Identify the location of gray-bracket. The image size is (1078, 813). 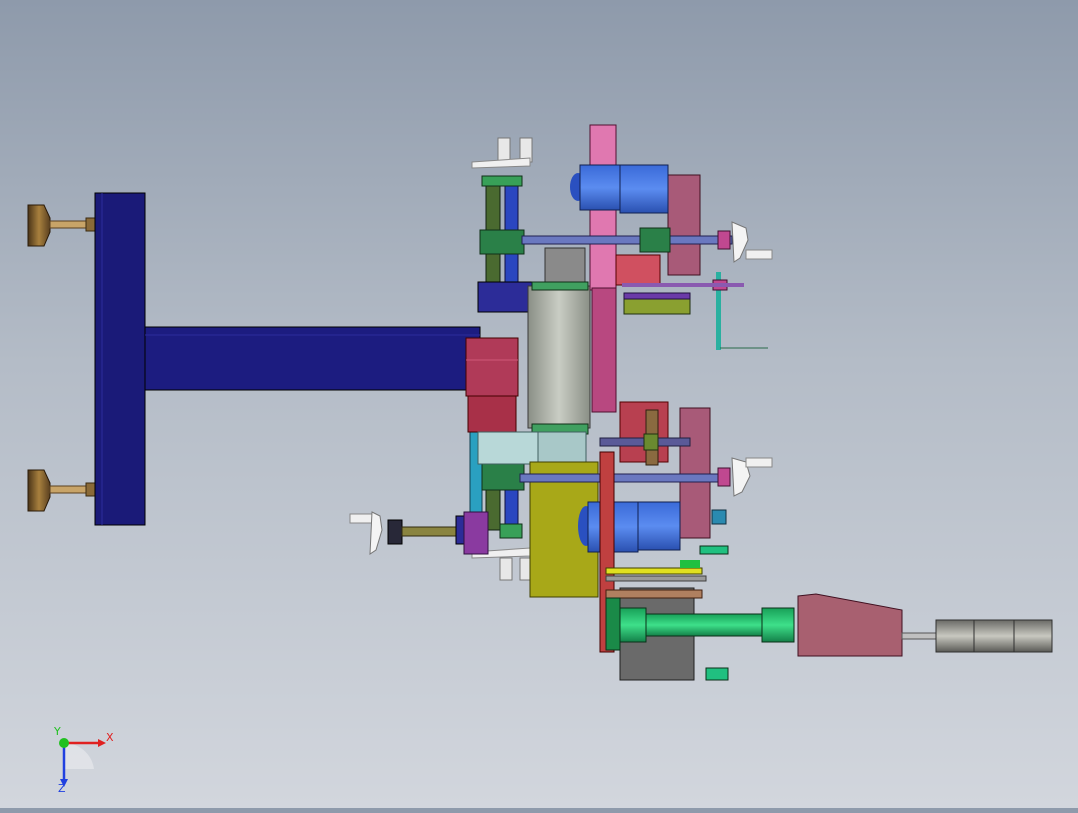
(565, 267).